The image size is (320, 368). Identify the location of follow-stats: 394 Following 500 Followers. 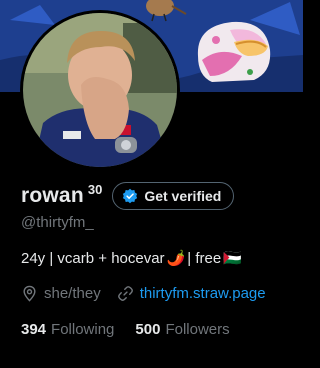
(136, 329).